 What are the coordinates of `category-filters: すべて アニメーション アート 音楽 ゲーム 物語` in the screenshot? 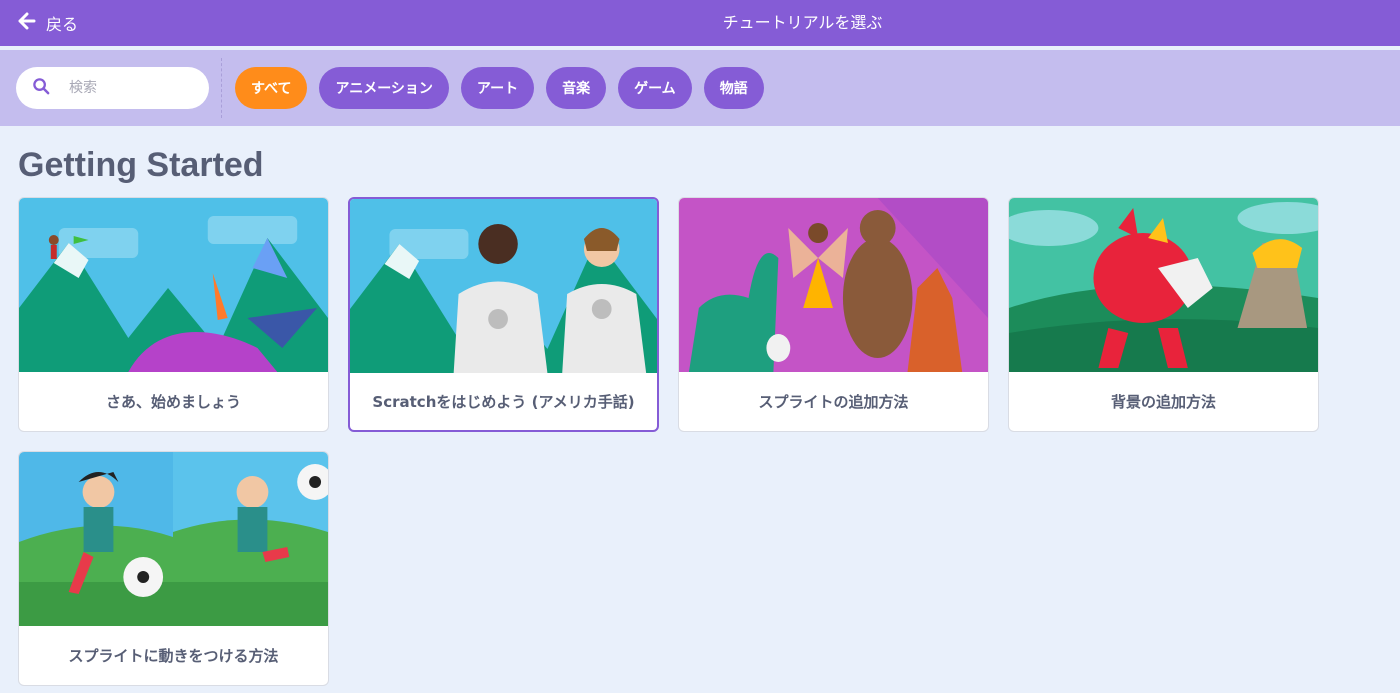 It's located at (499, 88).